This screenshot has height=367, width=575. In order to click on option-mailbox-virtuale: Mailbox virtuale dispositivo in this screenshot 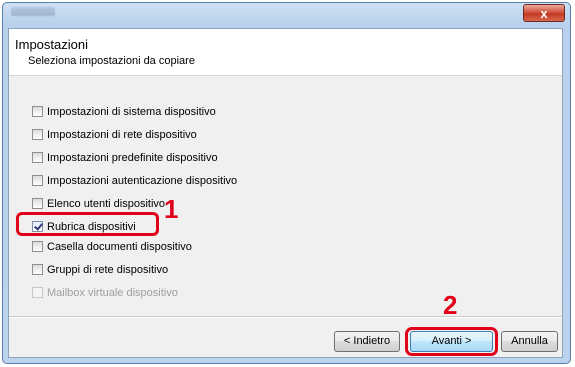, I will do `click(105, 292)`.